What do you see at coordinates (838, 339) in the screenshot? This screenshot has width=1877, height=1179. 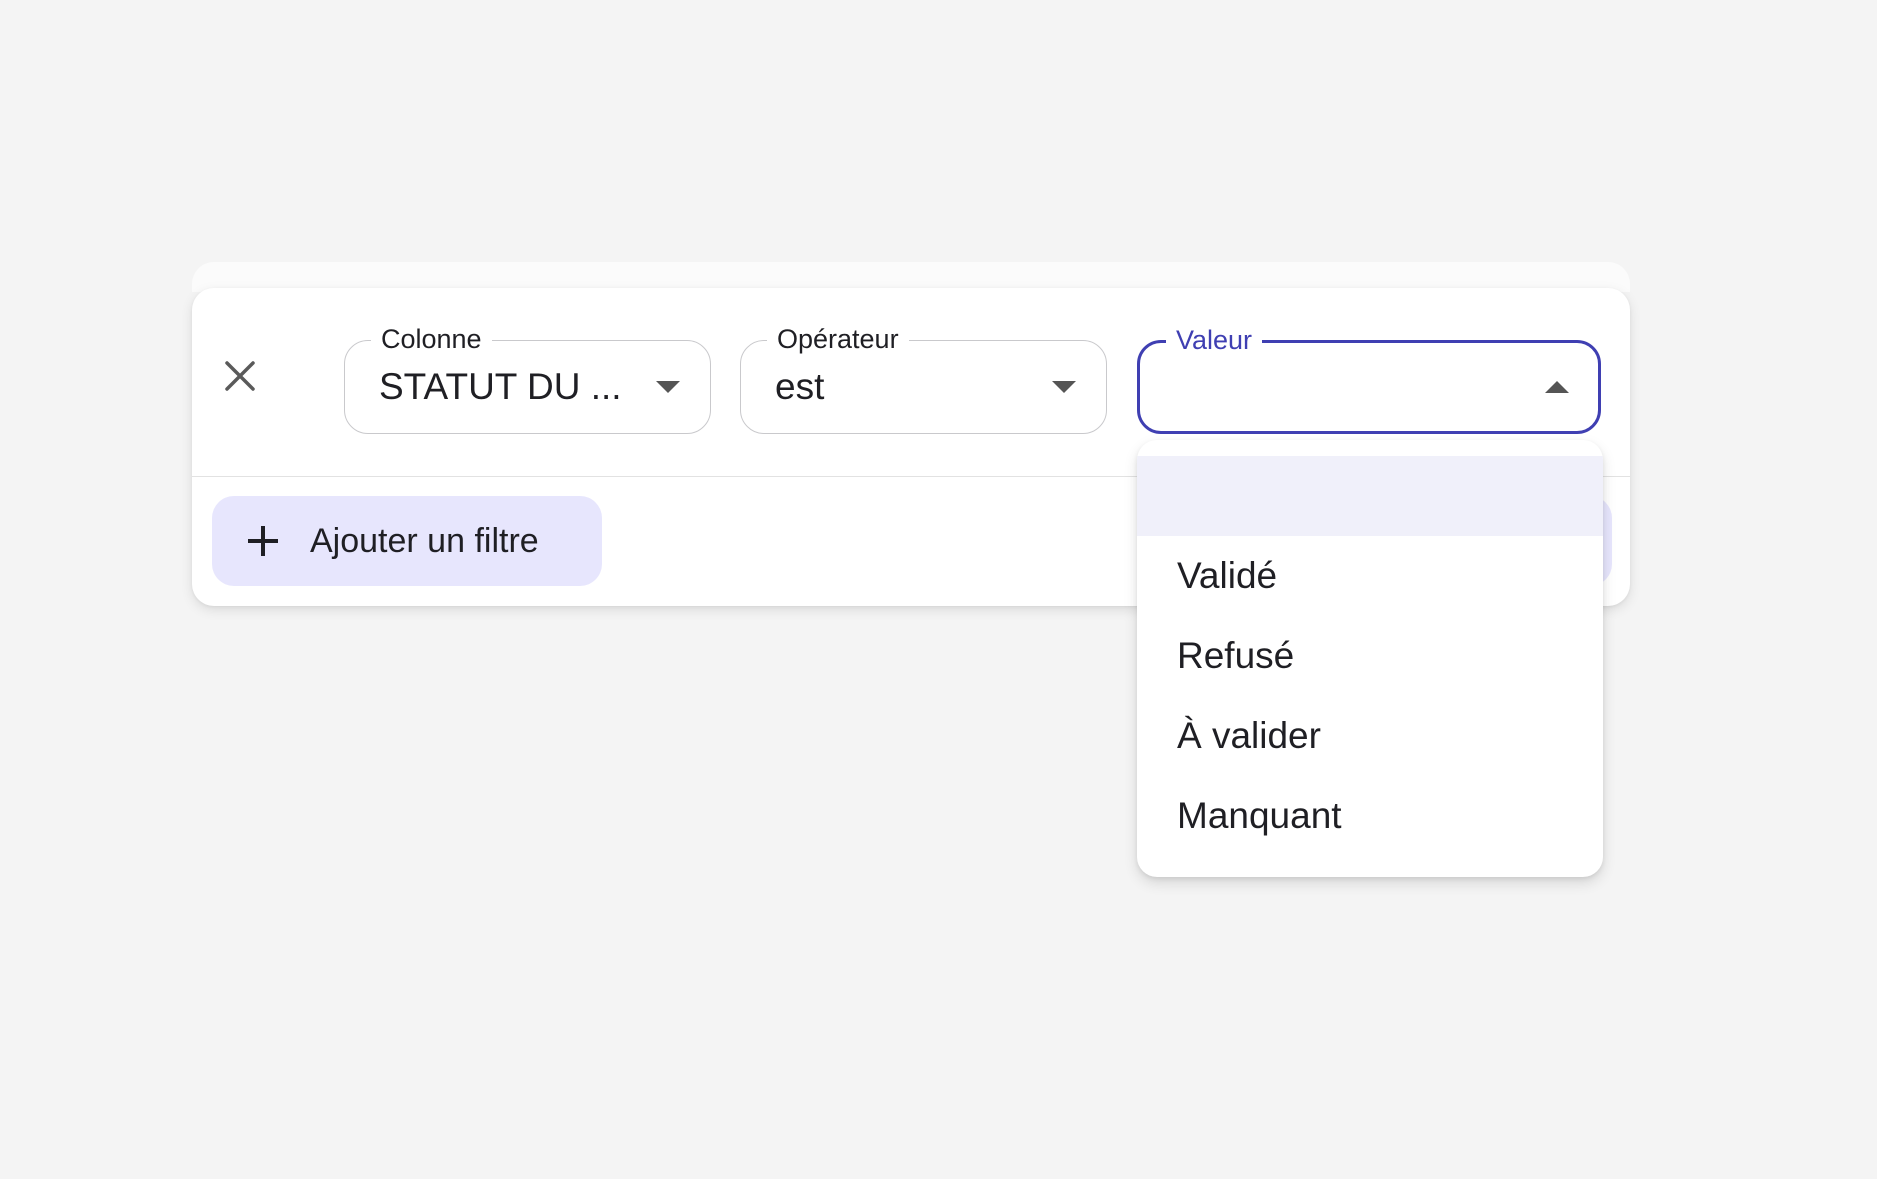 I see `operator-select-label: Opérateur` at bounding box center [838, 339].